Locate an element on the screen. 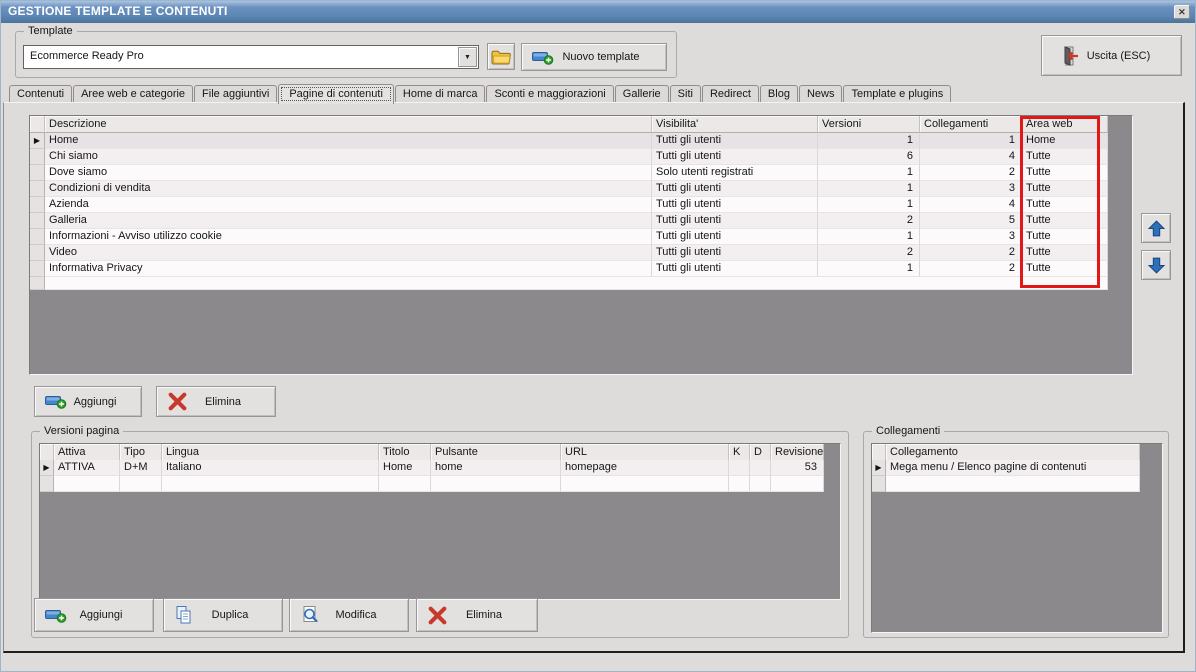 The width and height of the screenshot is (1196, 672). col-header-k: K is located at coordinates (739, 452).